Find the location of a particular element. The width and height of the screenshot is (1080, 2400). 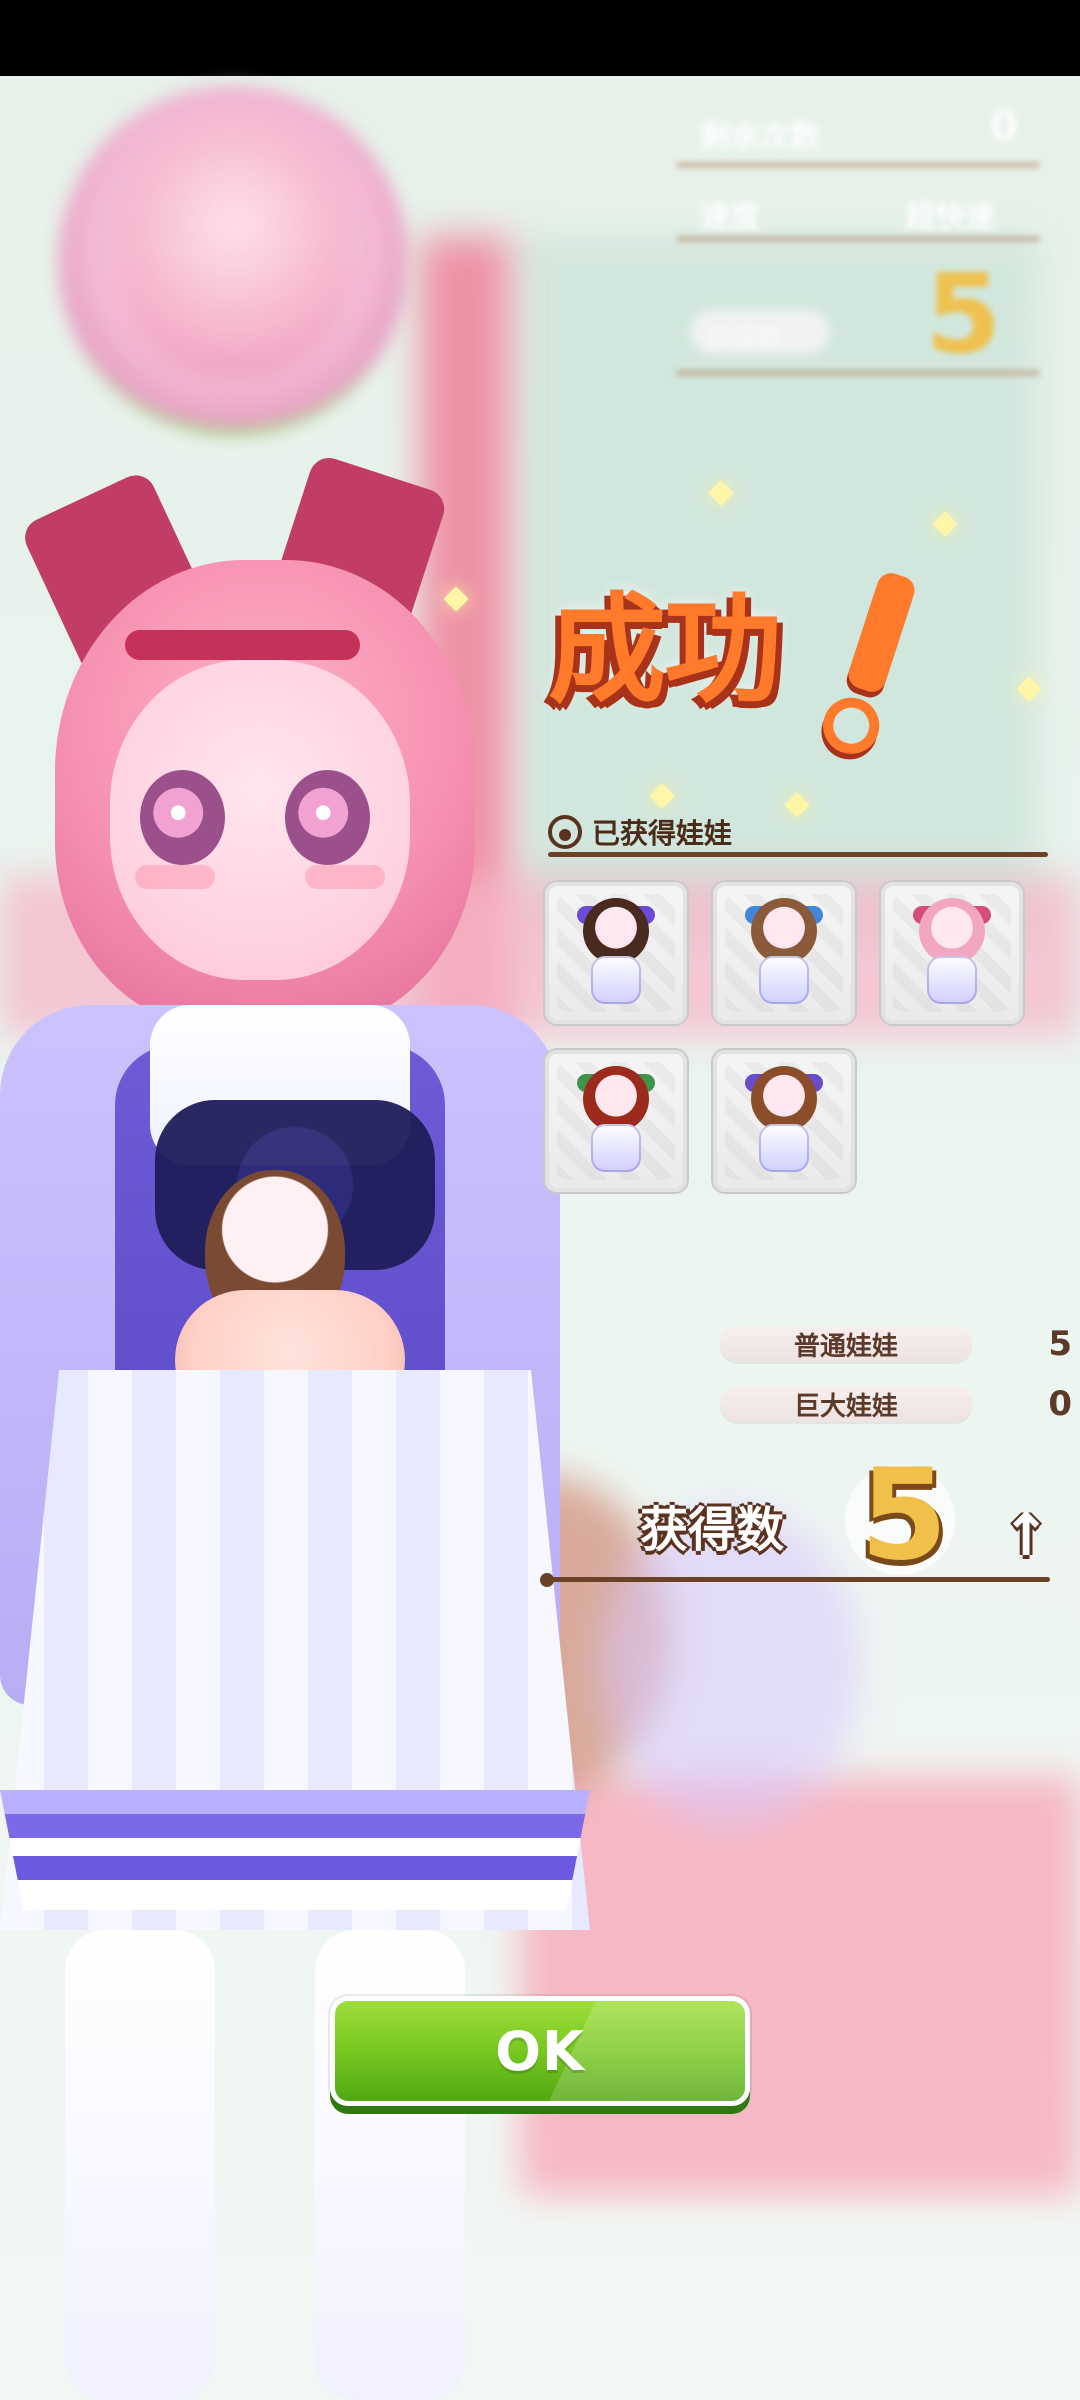

giant-doll-count: 0 is located at coordinates (1060, 1404).